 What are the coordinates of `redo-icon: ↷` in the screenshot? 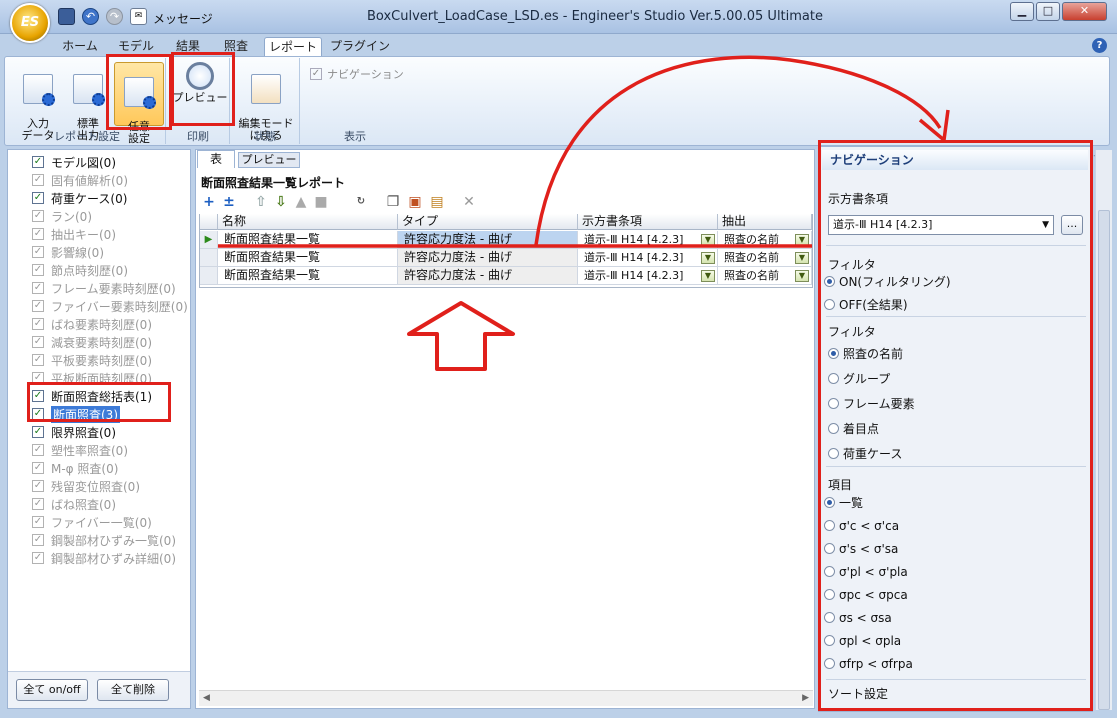 It's located at (114, 16).